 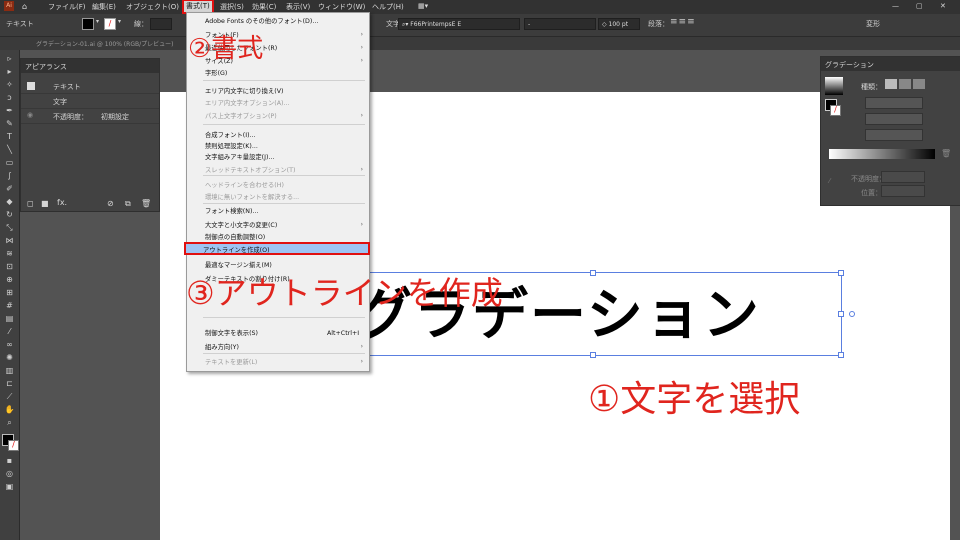 I want to click on font-size-field: ◇ 100 pt, so click(x=619, y=24).